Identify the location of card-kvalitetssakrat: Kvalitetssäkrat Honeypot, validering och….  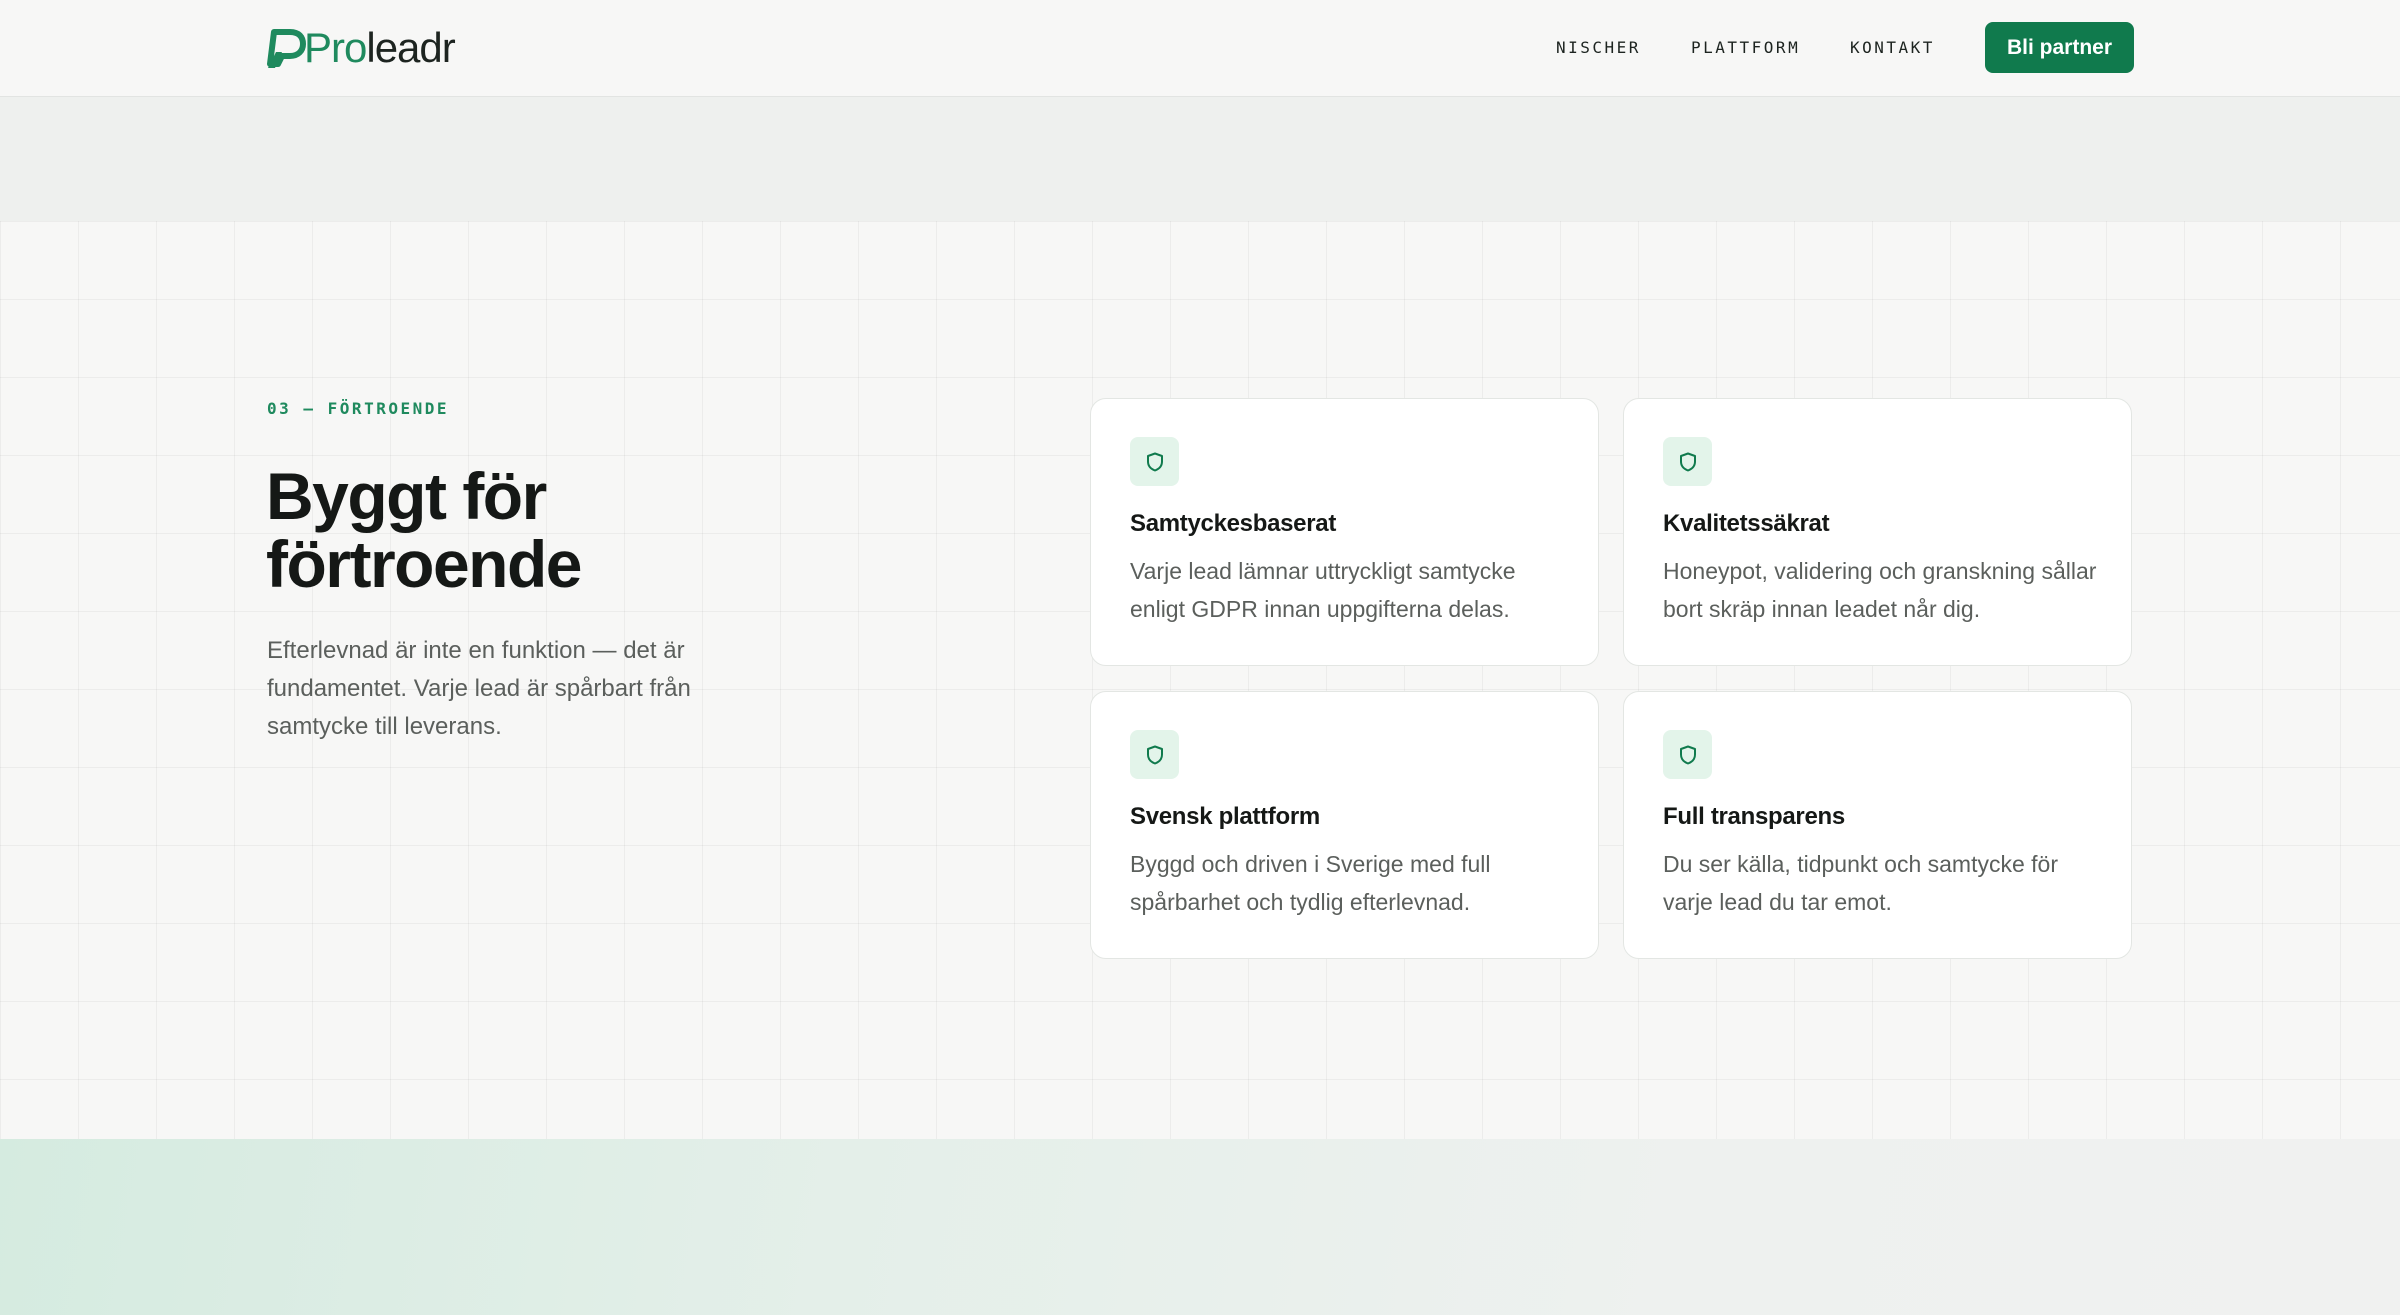
(1877, 532).